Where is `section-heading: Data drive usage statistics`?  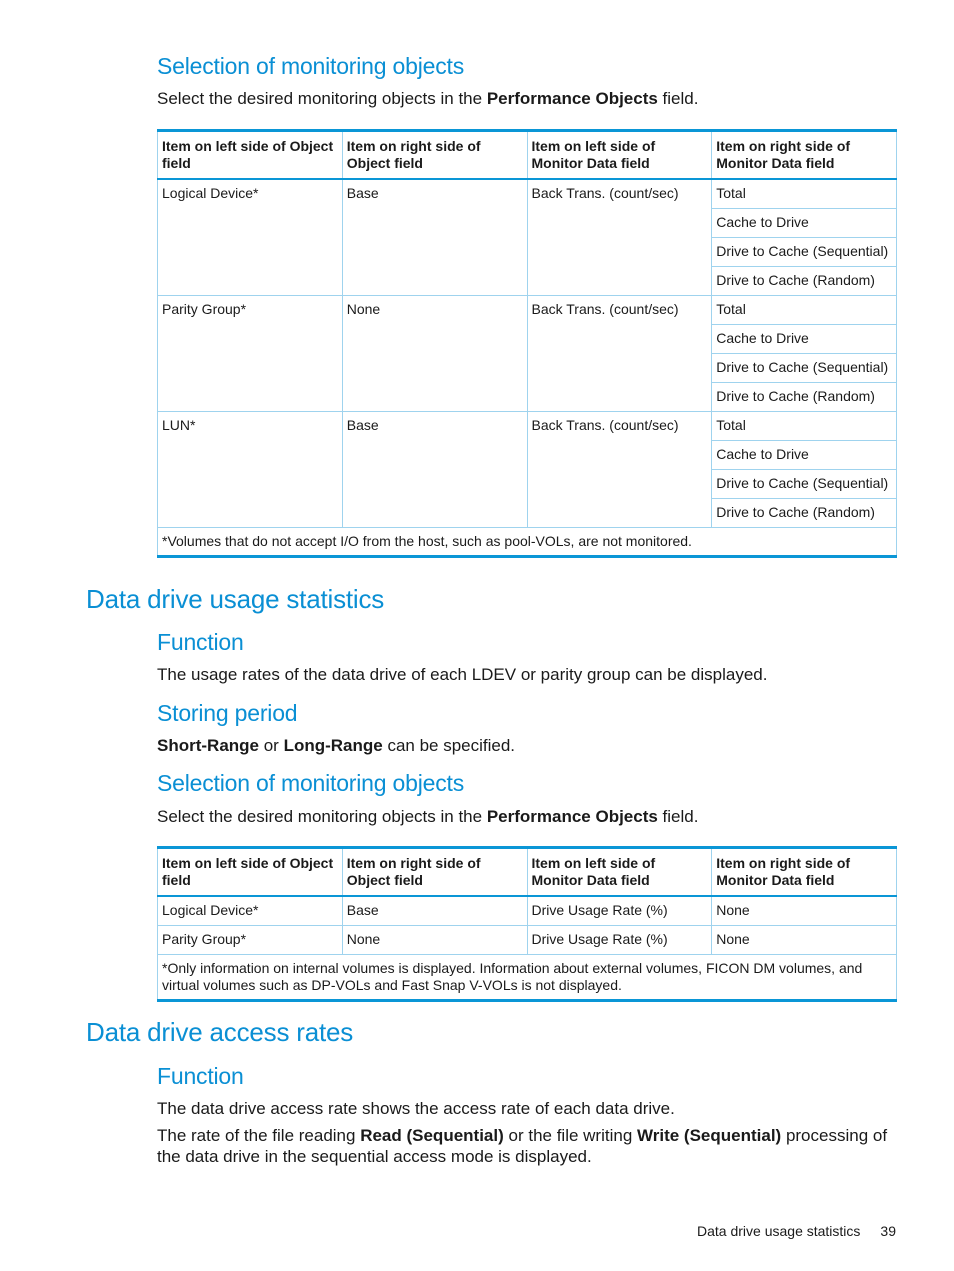 section-heading: Data drive usage statistics is located at coordinates (235, 599).